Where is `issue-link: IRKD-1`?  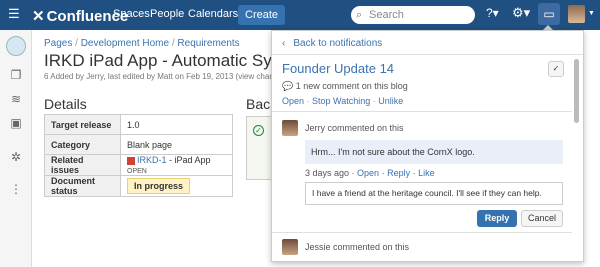 issue-link: IRKD-1 is located at coordinates (152, 160).